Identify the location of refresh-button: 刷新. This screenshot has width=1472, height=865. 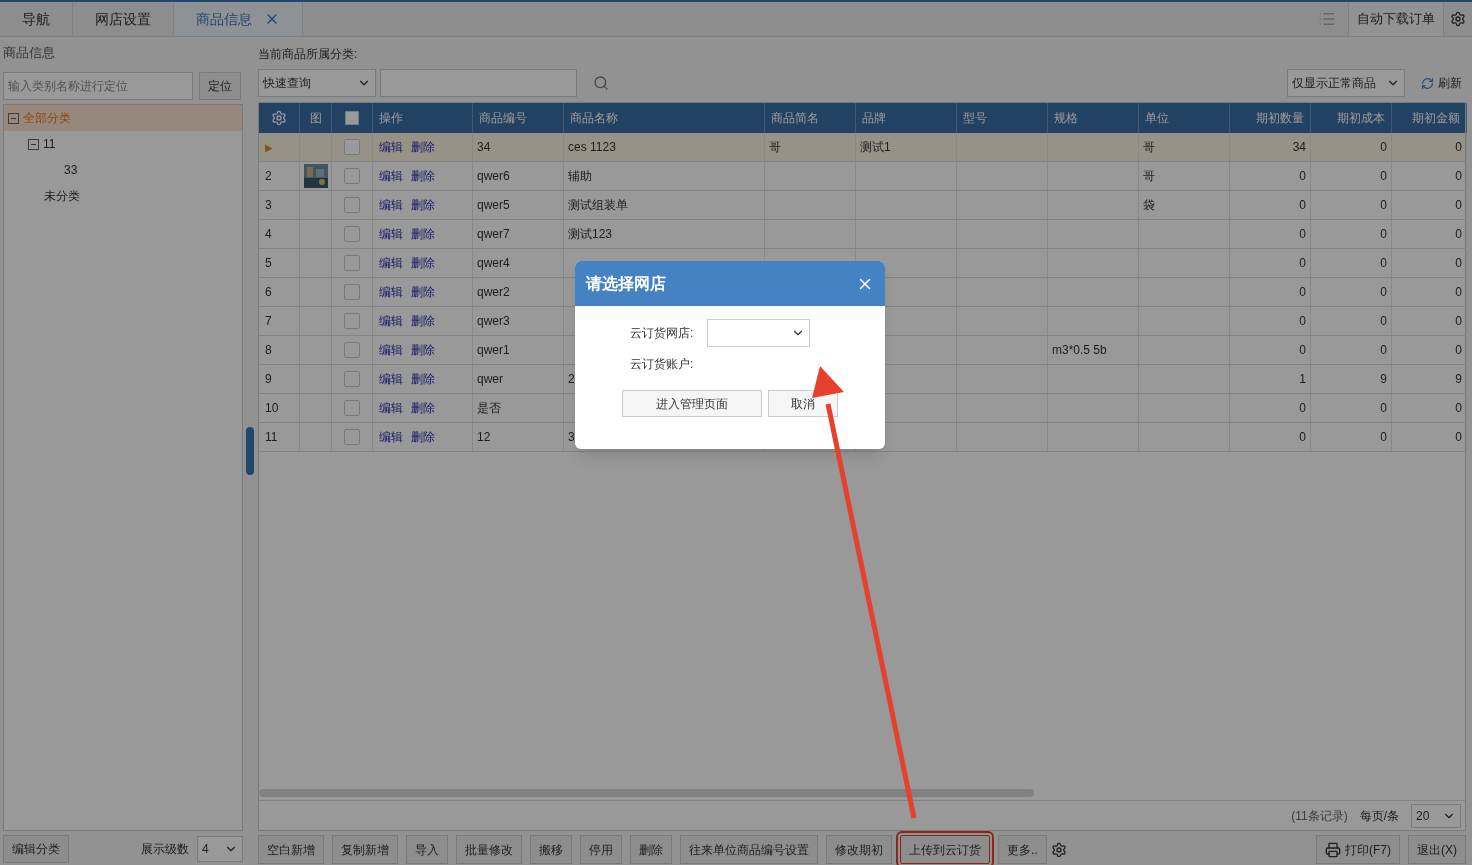
(1443, 83).